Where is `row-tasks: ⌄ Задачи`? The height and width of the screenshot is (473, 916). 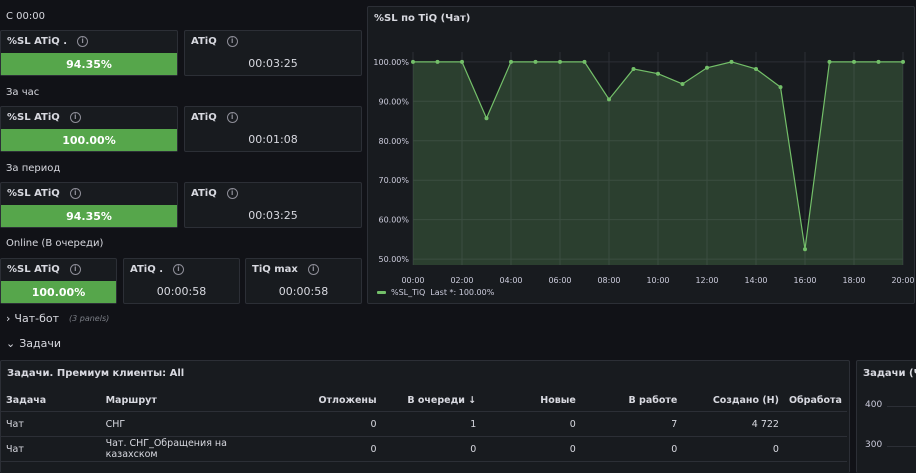 row-tasks: ⌄ Задачи is located at coordinates (33, 343).